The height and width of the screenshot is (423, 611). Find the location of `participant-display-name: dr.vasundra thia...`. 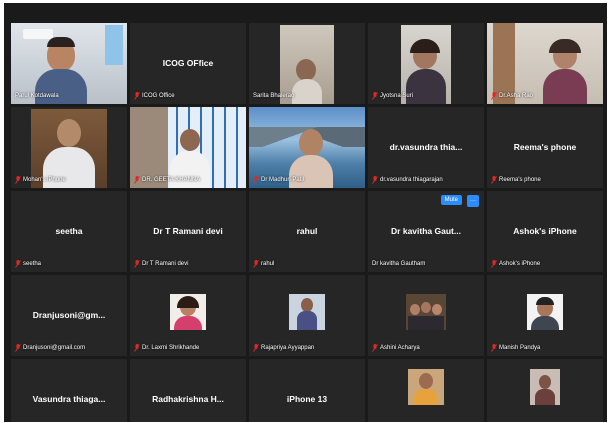

participant-display-name: dr.vasundra thia... is located at coordinates (426, 146).